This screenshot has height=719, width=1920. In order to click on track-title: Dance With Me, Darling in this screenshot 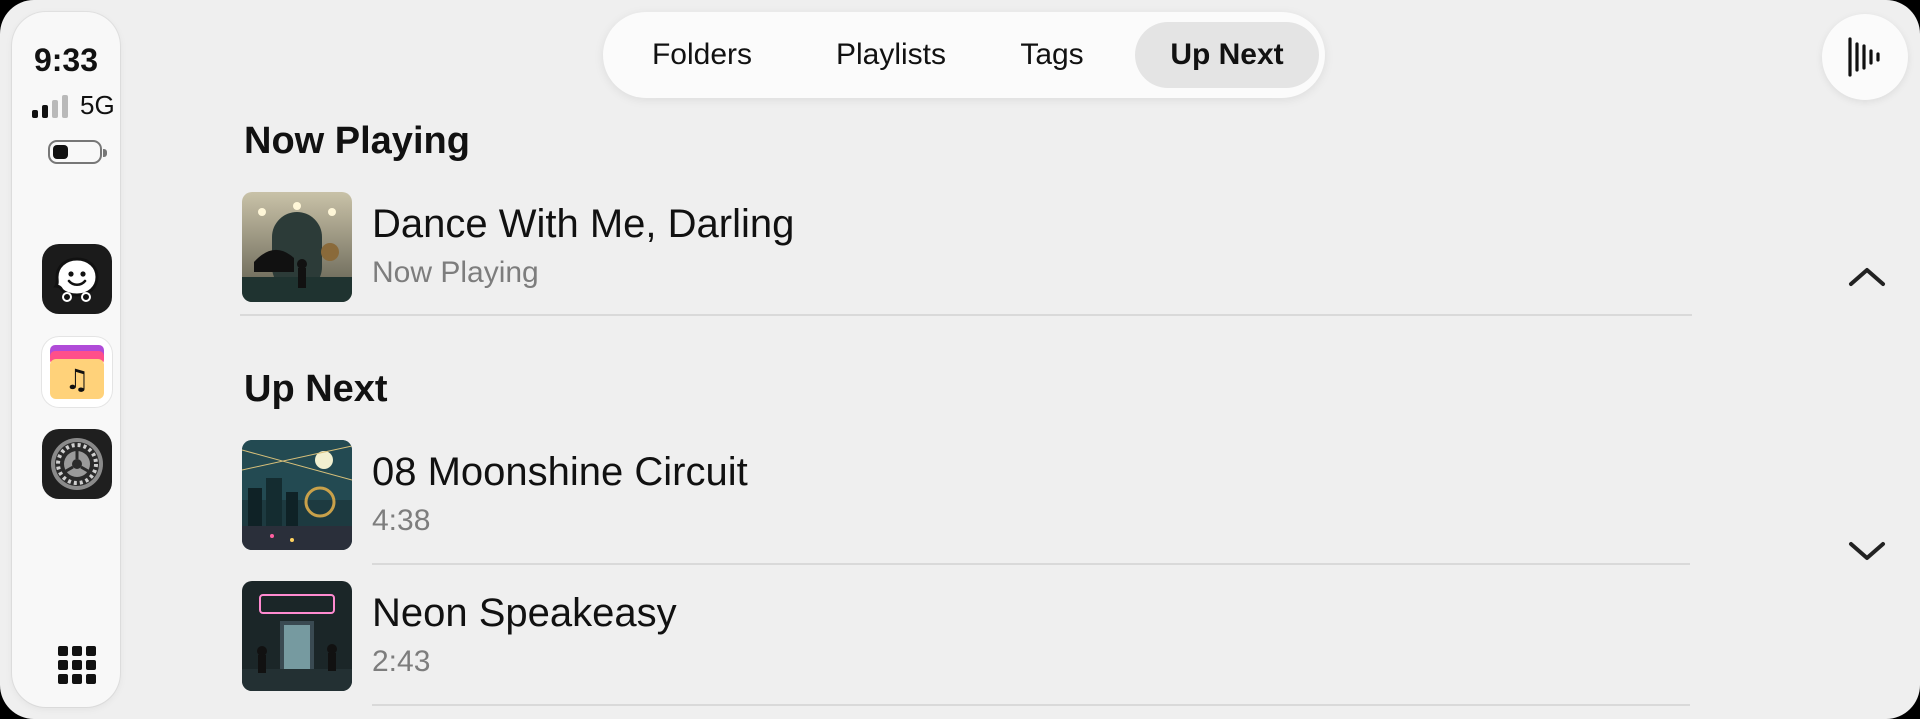, I will do `click(583, 224)`.